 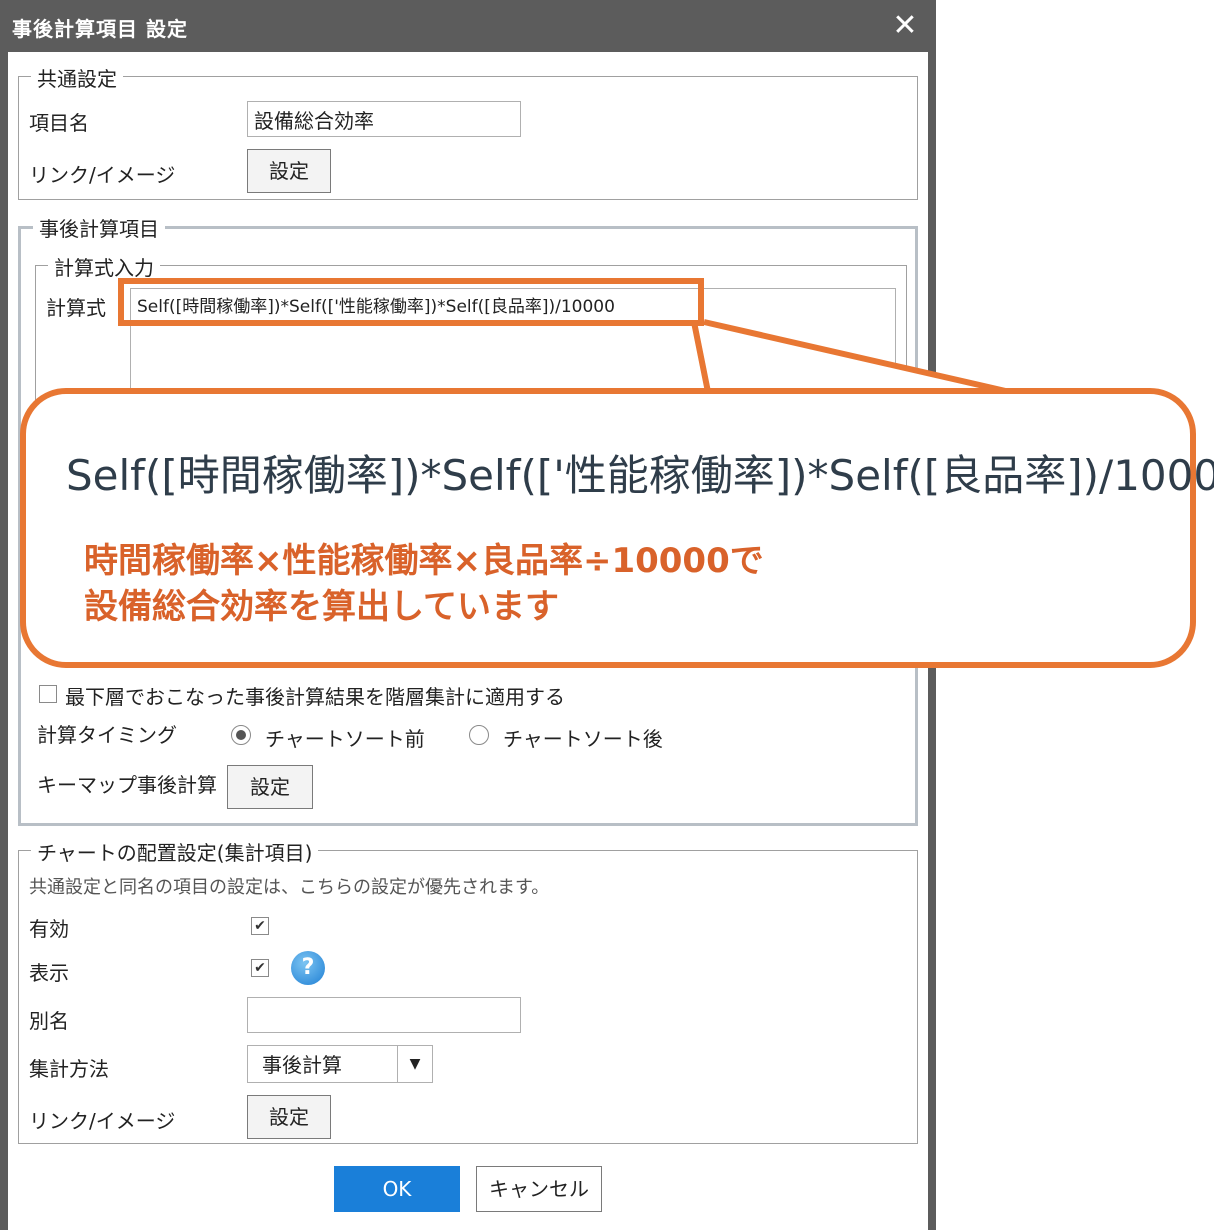 I want to click on callout-description: 時間稼働率×性能稼働率×良品率÷10000で 設備総合効率を算出しています, so click(x=424, y=584).